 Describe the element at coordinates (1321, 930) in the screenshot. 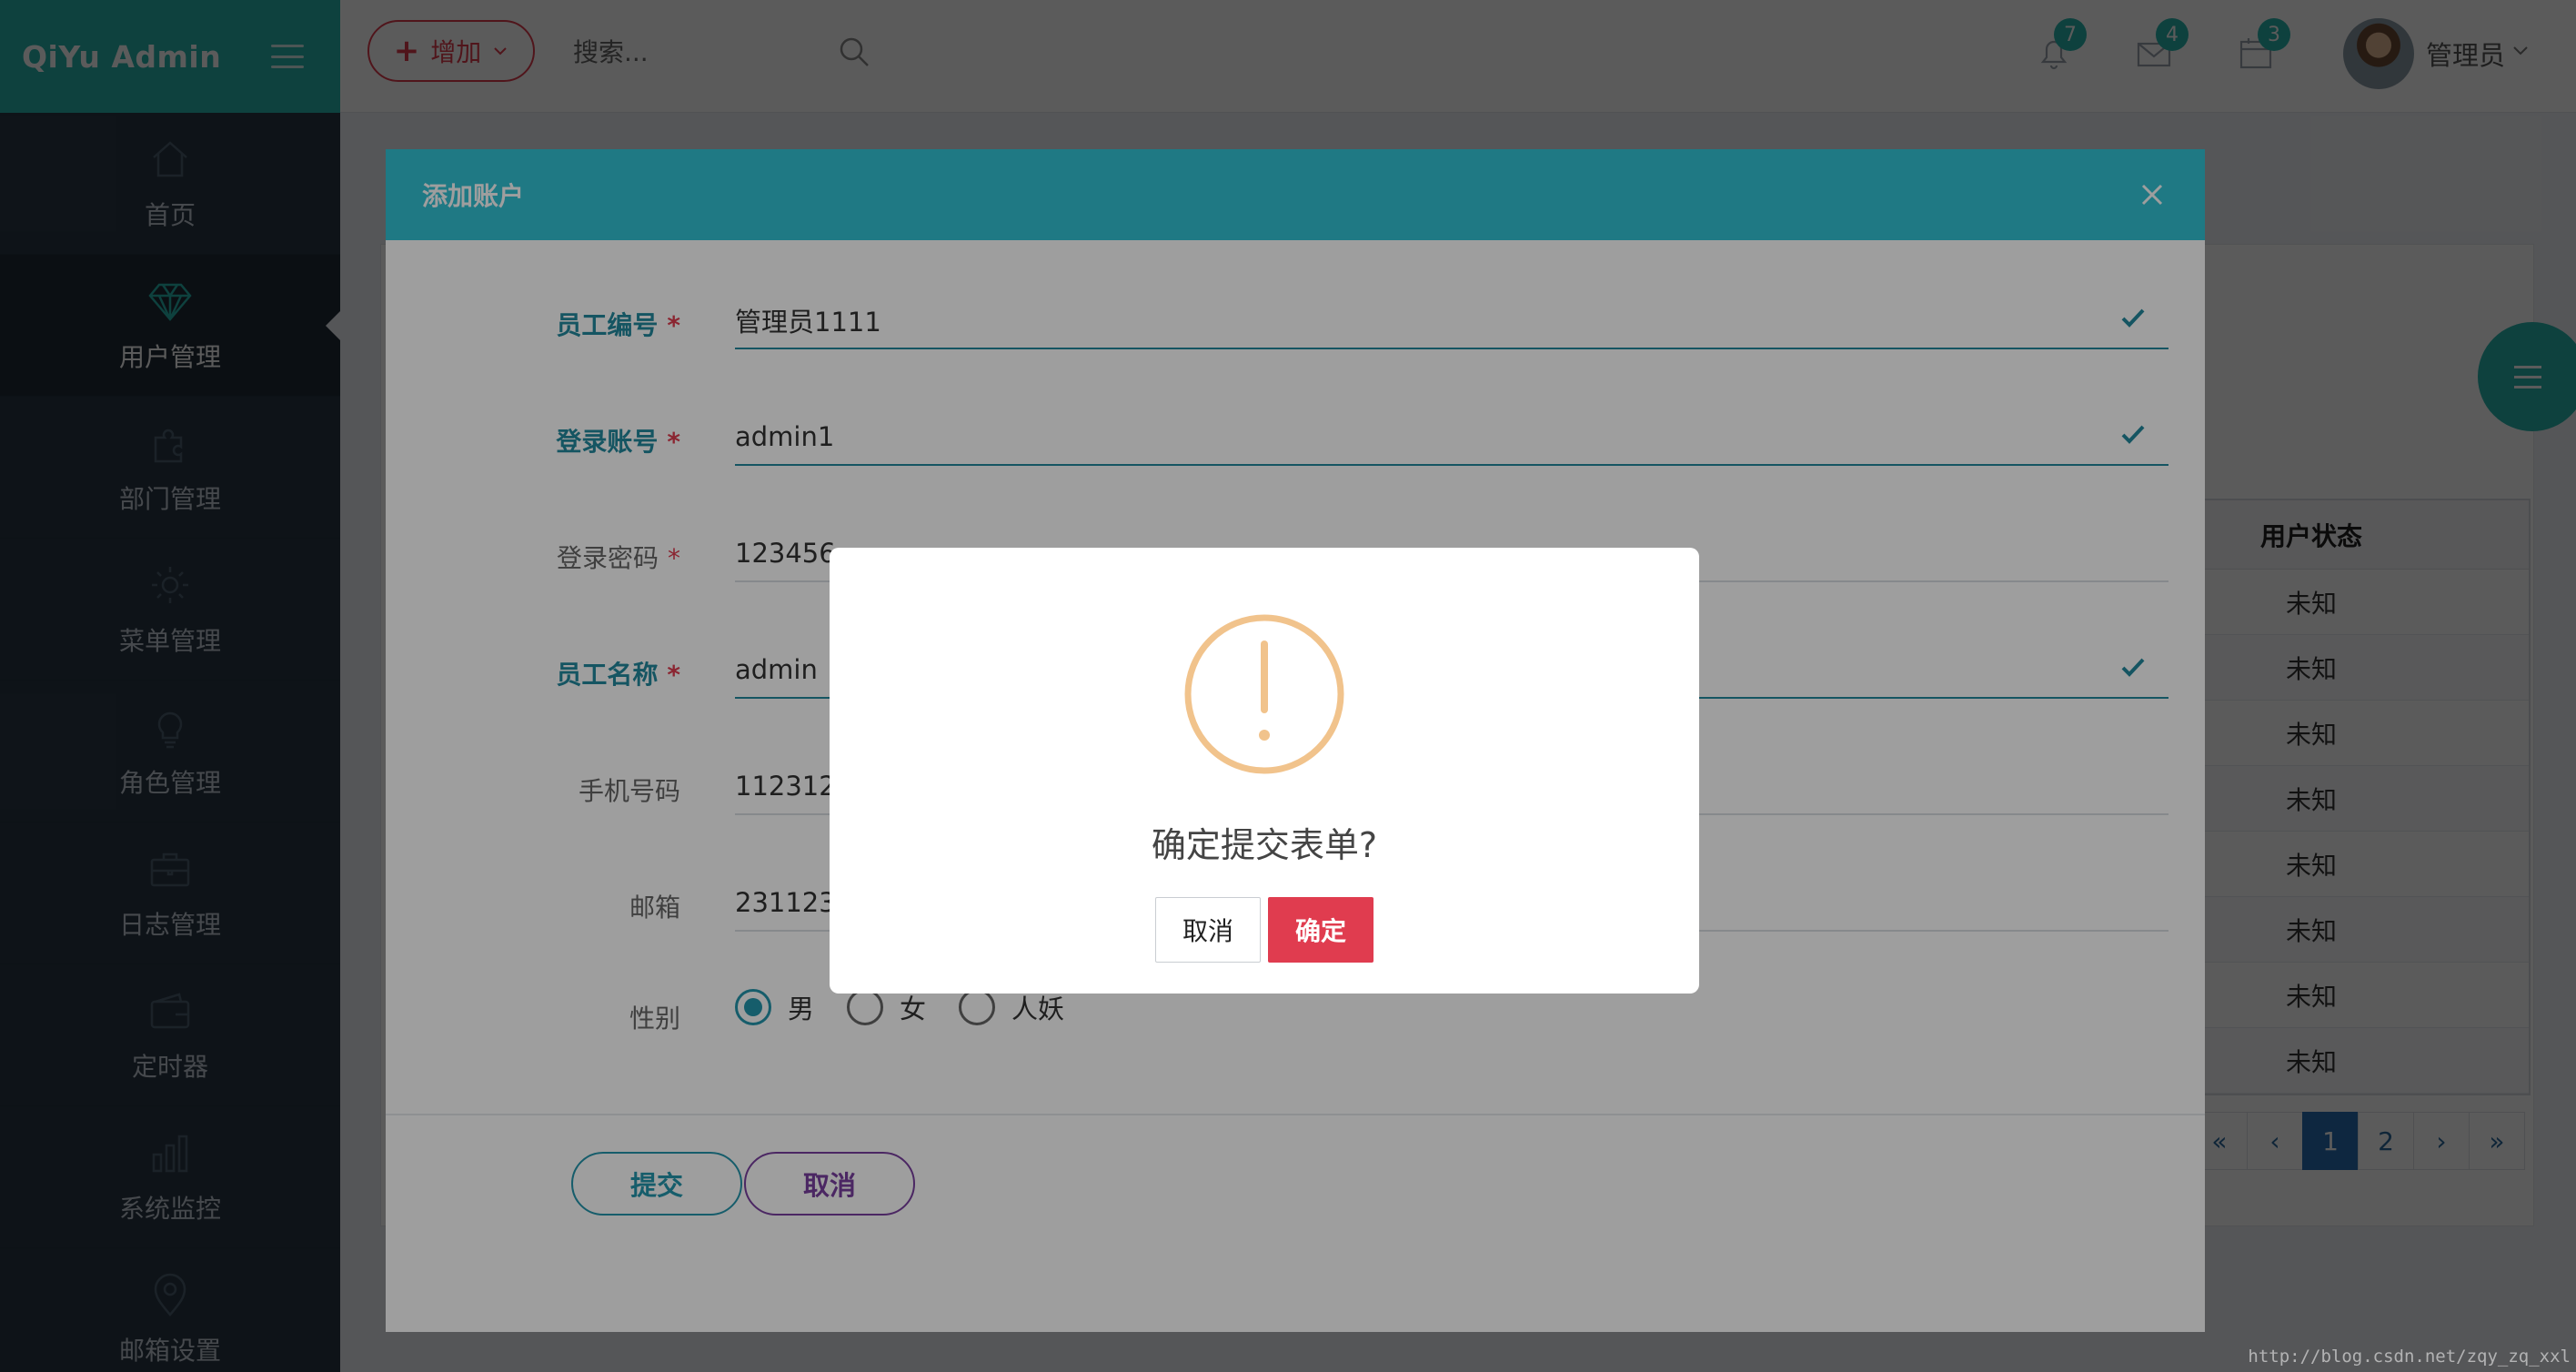

I see `confirm-ok-button: 确定` at that location.